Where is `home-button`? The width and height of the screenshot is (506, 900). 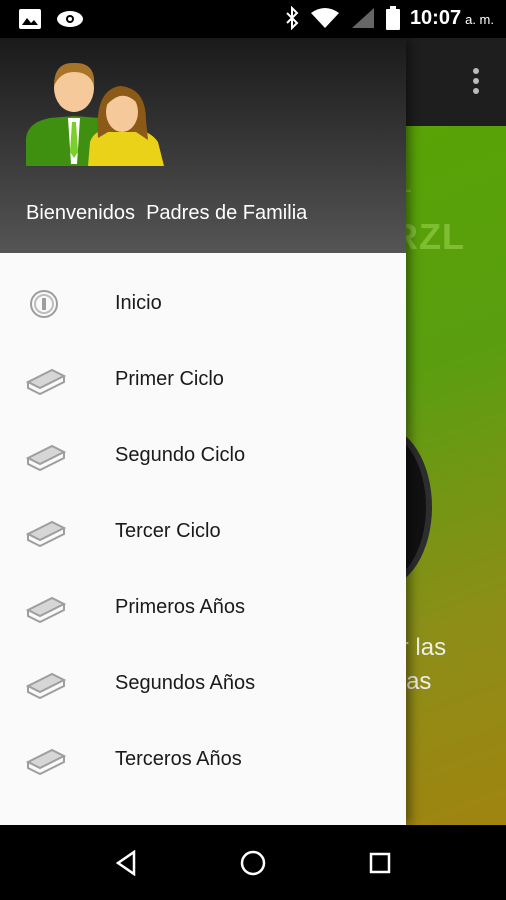 home-button is located at coordinates (253, 863).